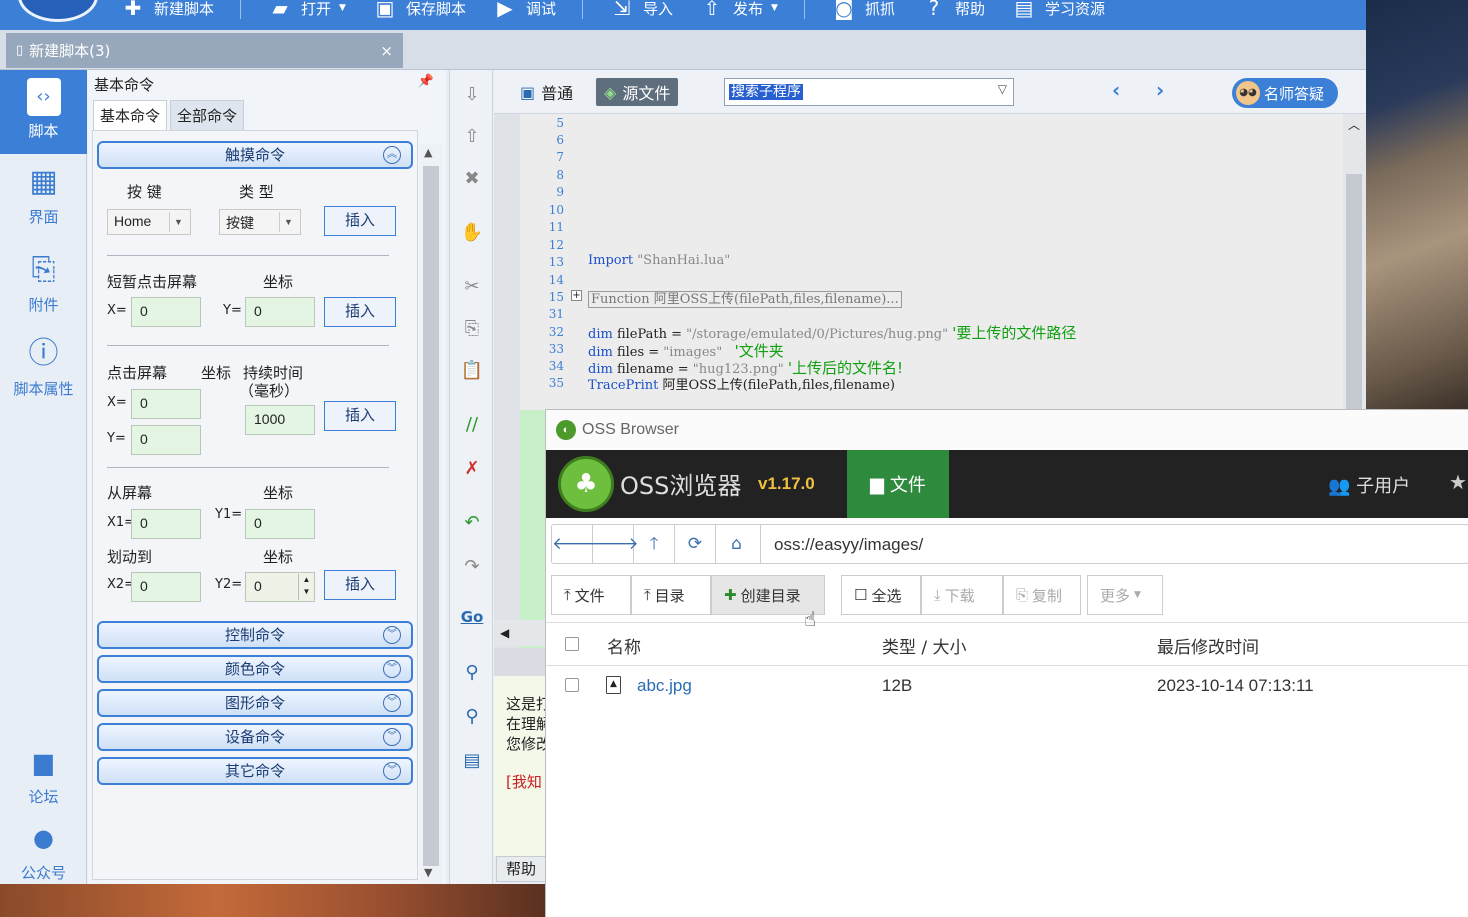  Describe the element at coordinates (166, 404) in the screenshot. I see `press-x-input: 0` at that location.